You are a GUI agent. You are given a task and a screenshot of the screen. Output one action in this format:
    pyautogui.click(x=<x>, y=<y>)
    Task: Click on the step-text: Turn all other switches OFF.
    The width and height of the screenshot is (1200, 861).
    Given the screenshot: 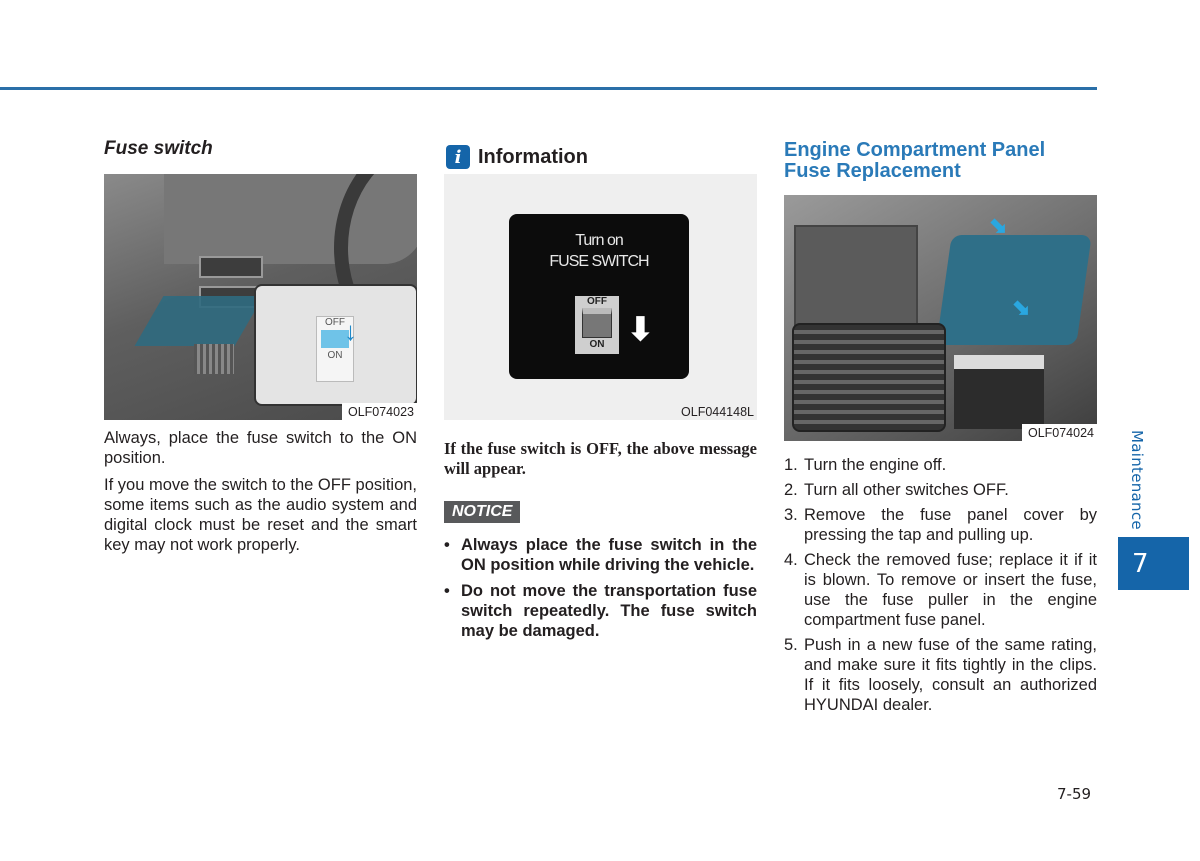 What is the action you would take?
    pyautogui.click(x=906, y=490)
    